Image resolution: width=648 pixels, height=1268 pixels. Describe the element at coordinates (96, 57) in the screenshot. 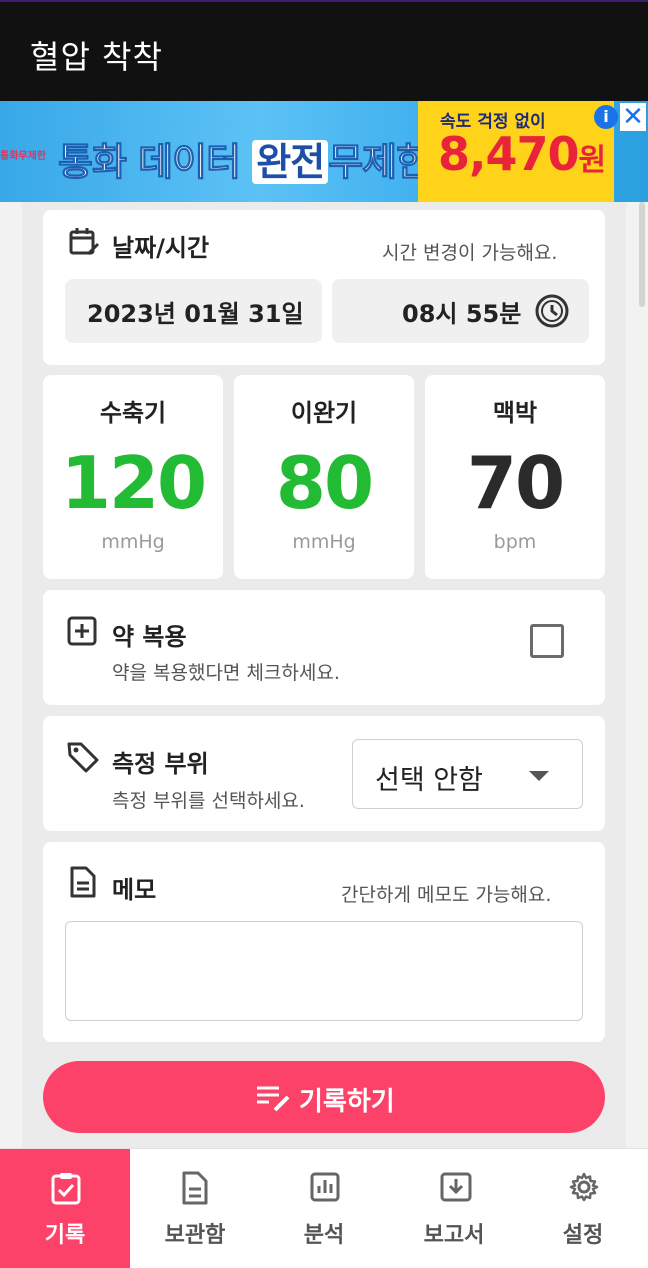

I see `app-title: 혈압 착착` at that location.